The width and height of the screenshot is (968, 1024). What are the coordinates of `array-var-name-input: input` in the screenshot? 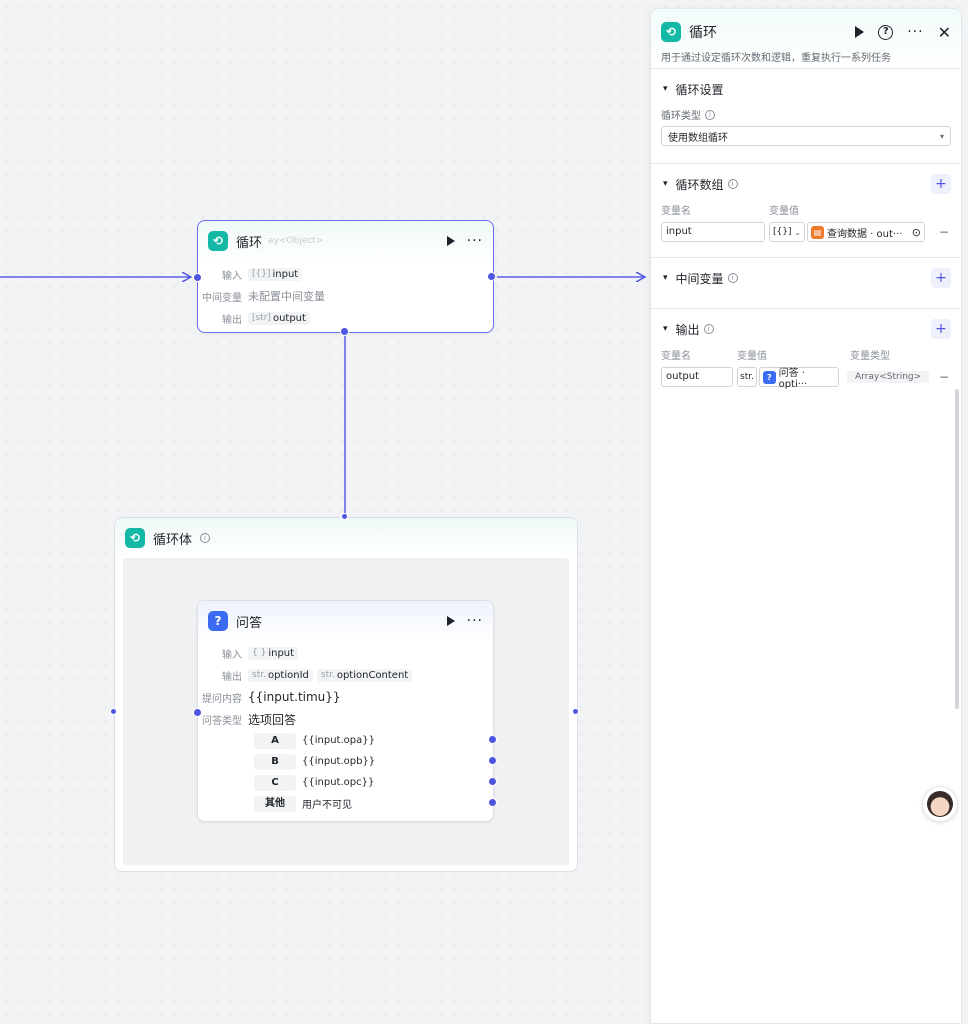 It's located at (713, 232).